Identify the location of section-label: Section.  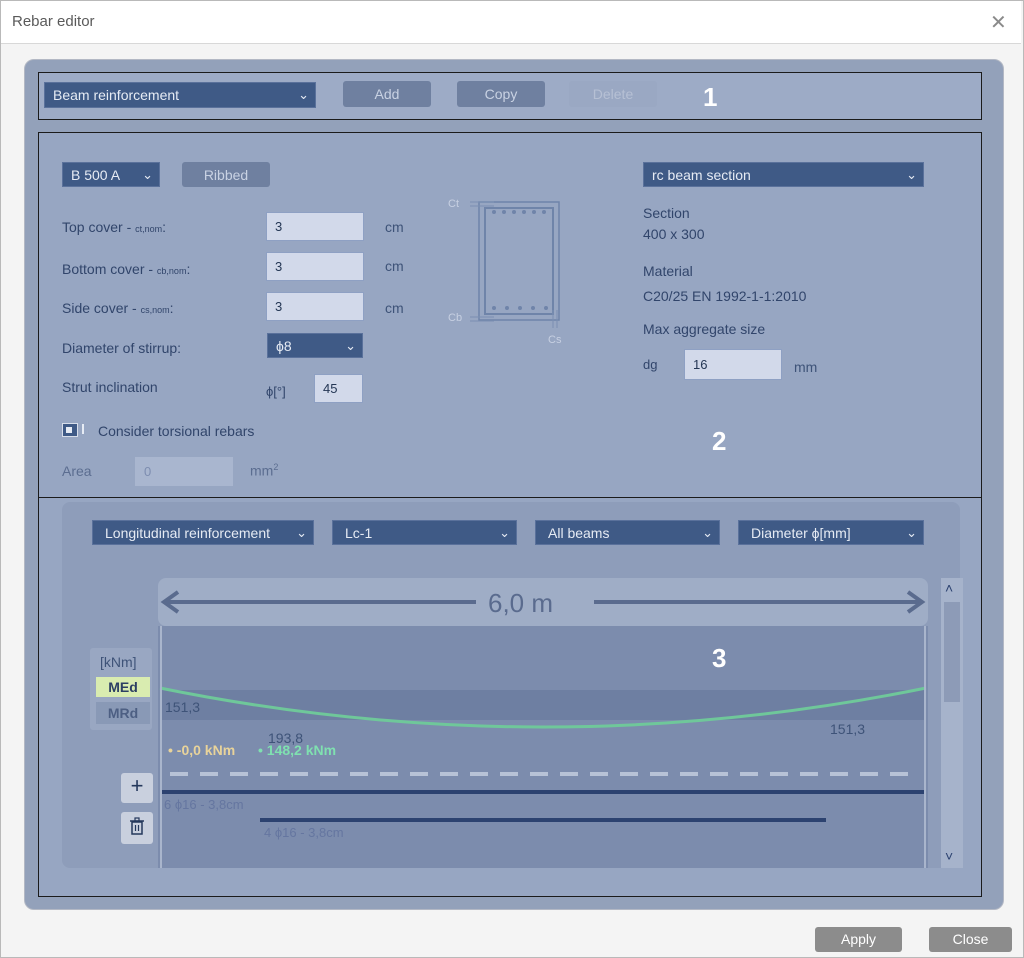
(666, 213).